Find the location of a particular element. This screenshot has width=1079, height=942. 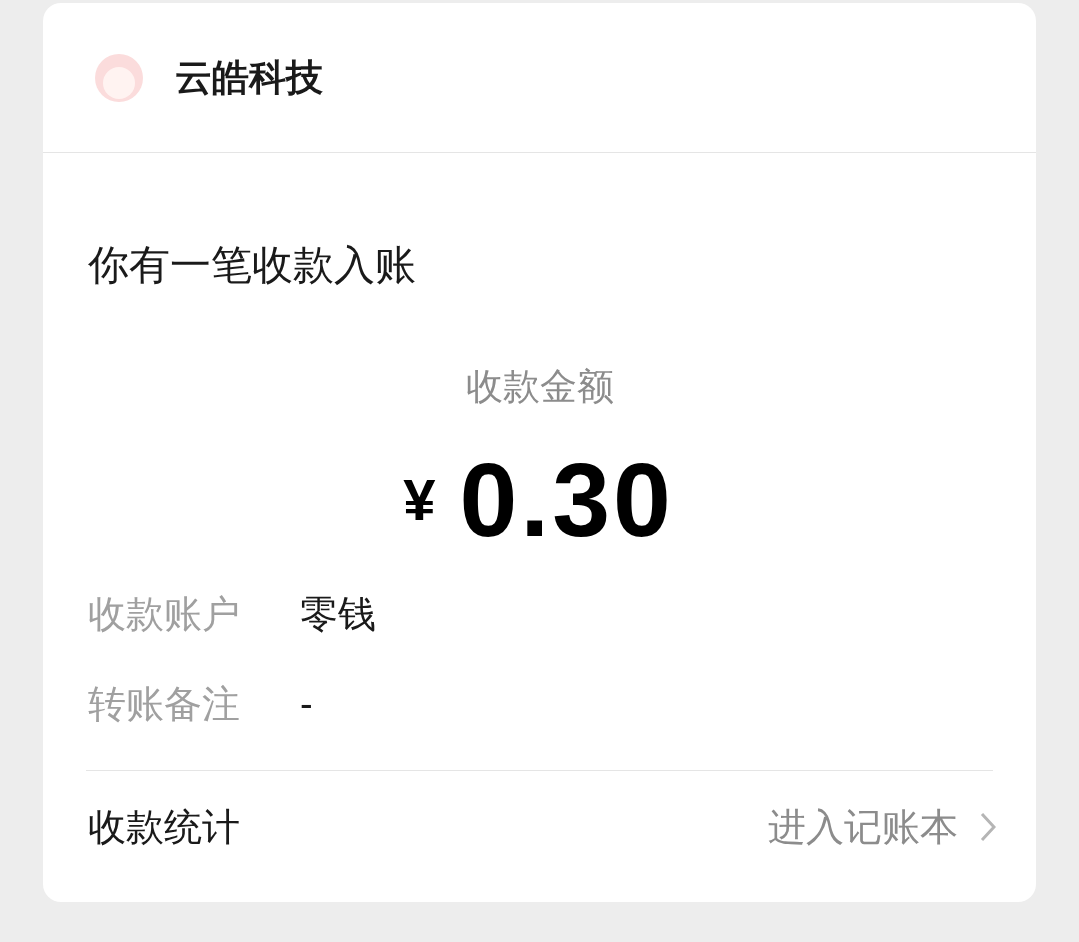

footer-label: 收款统计 is located at coordinates (164, 827).